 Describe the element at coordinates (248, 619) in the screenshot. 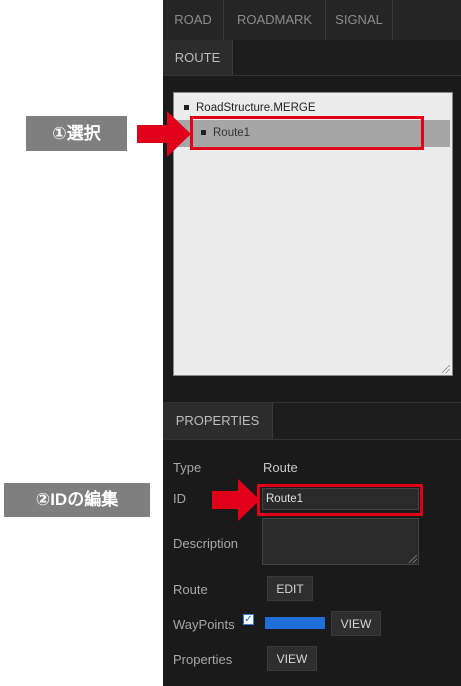

I see `waypoints-checkbox: ✓` at that location.